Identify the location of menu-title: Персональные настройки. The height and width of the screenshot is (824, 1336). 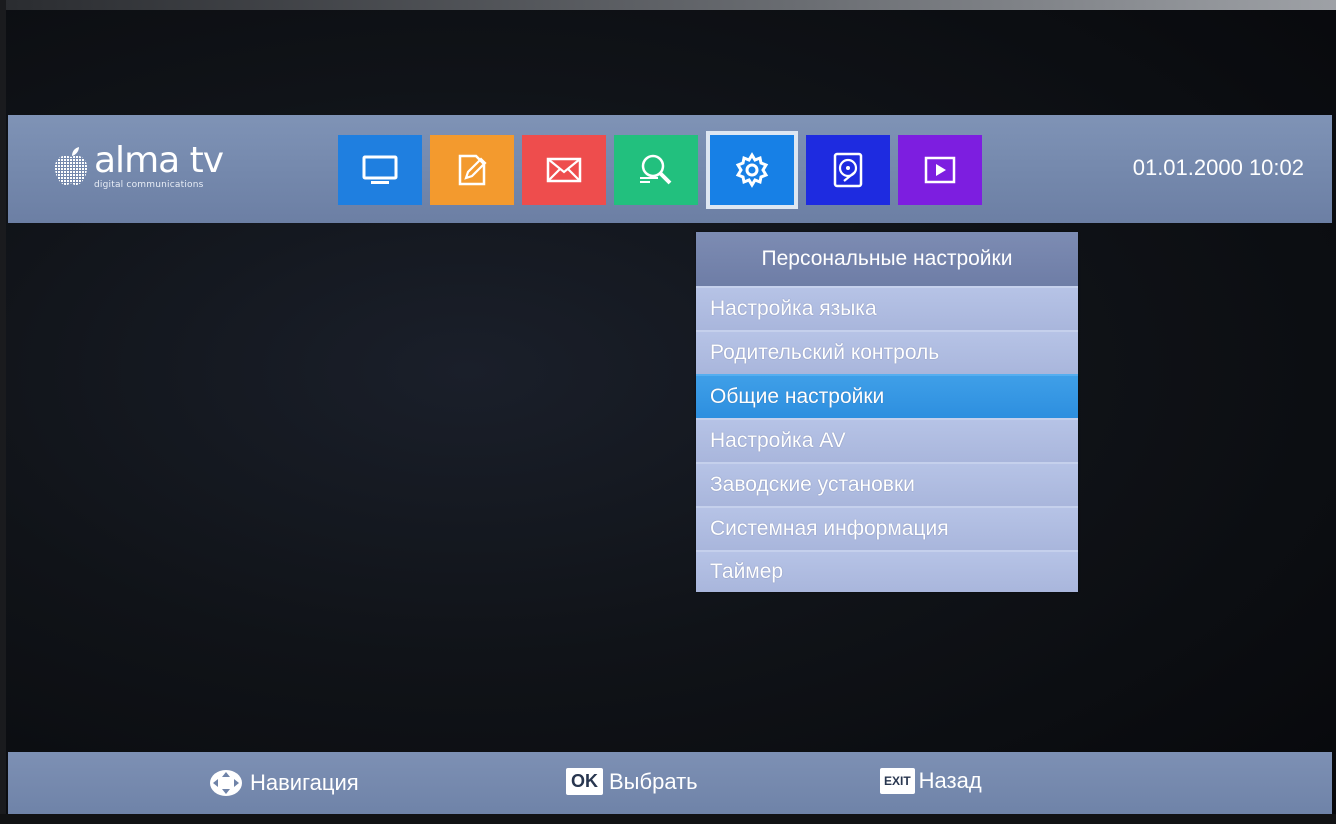
(887, 259).